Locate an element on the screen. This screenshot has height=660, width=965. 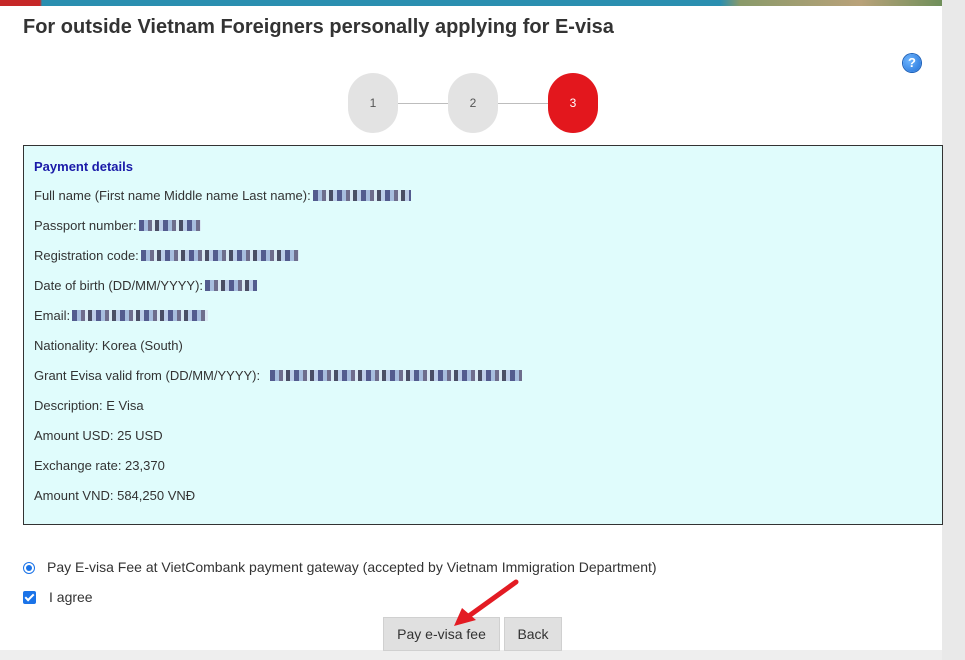
registration-code-label: Registration code: is located at coordinates (86, 255).